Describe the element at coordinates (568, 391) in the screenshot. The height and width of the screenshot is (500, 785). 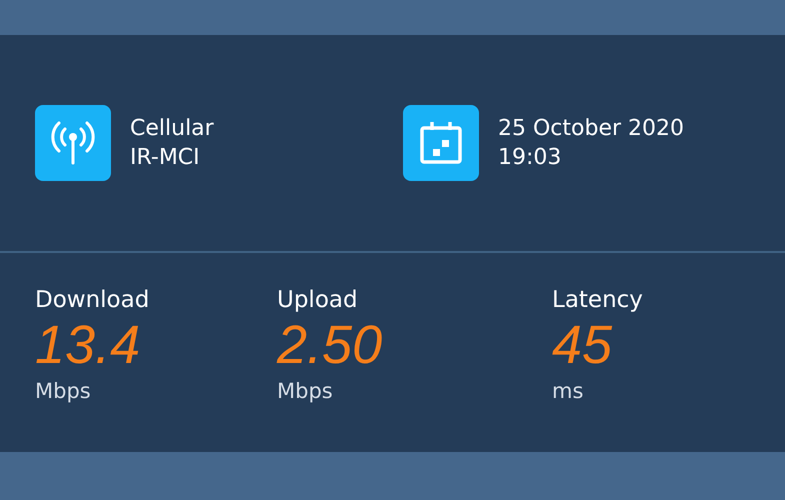
I see `result-unit: ms` at that location.